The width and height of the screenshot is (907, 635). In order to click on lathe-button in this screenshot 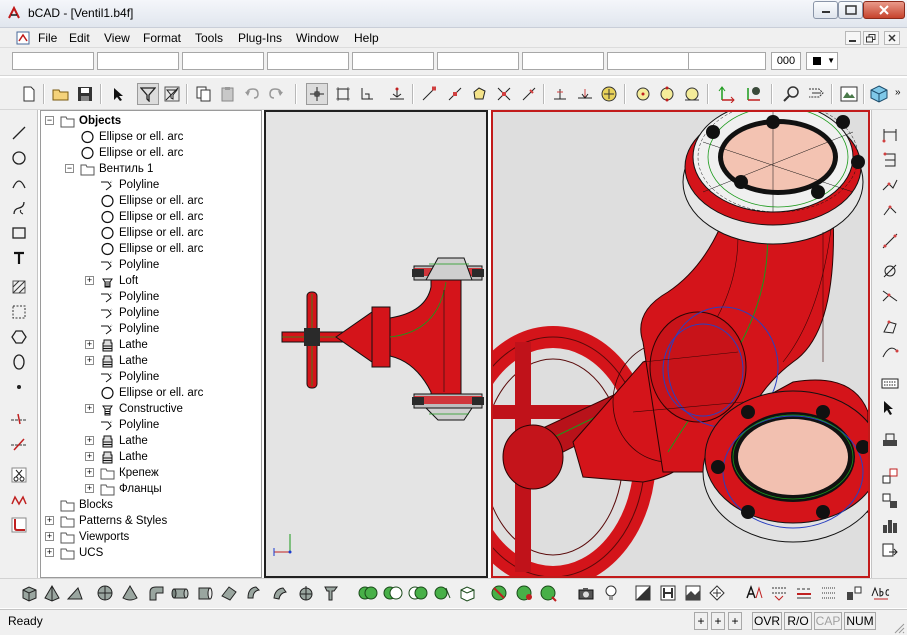, I will do `click(306, 593)`.